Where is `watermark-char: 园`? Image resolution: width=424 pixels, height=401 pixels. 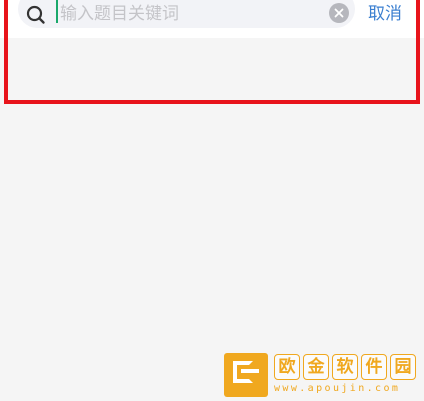
watermark-char: 园 is located at coordinates (403, 367).